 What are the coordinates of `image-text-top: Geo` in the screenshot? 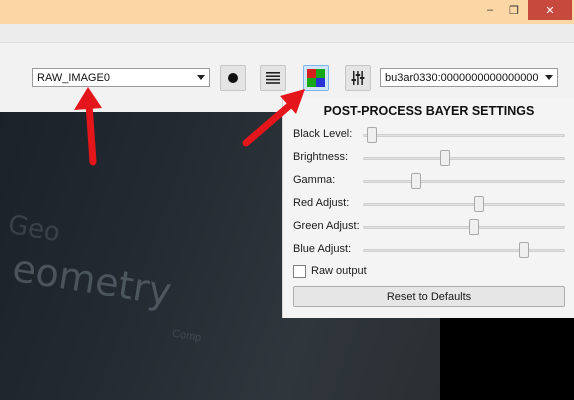 It's located at (34, 229).